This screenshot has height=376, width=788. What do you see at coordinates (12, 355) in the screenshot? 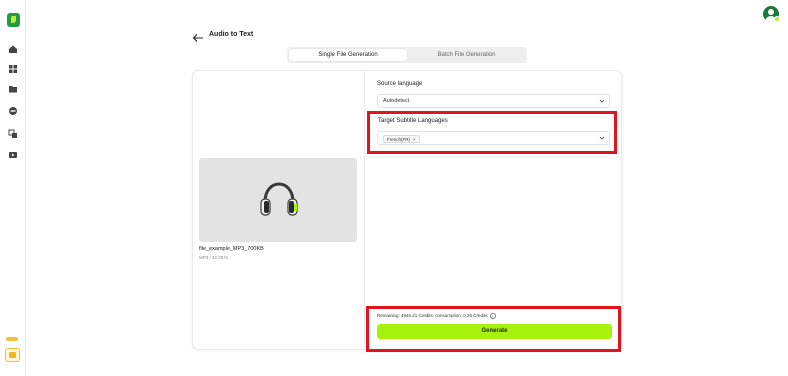
I see `gift-icon` at bounding box center [12, 355].